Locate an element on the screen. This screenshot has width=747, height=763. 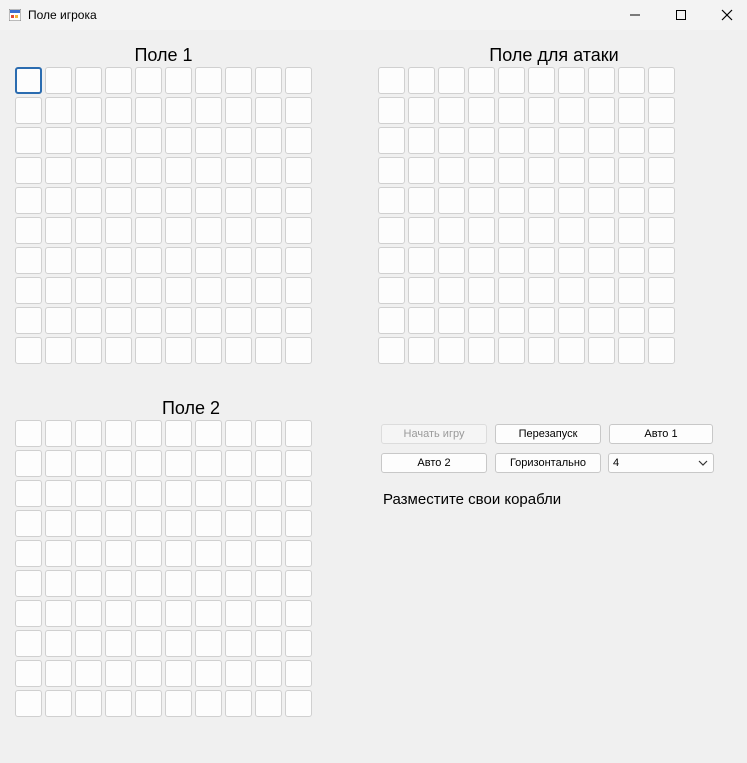
start-game-button: Начать игру is located at coordinates (434, 434).